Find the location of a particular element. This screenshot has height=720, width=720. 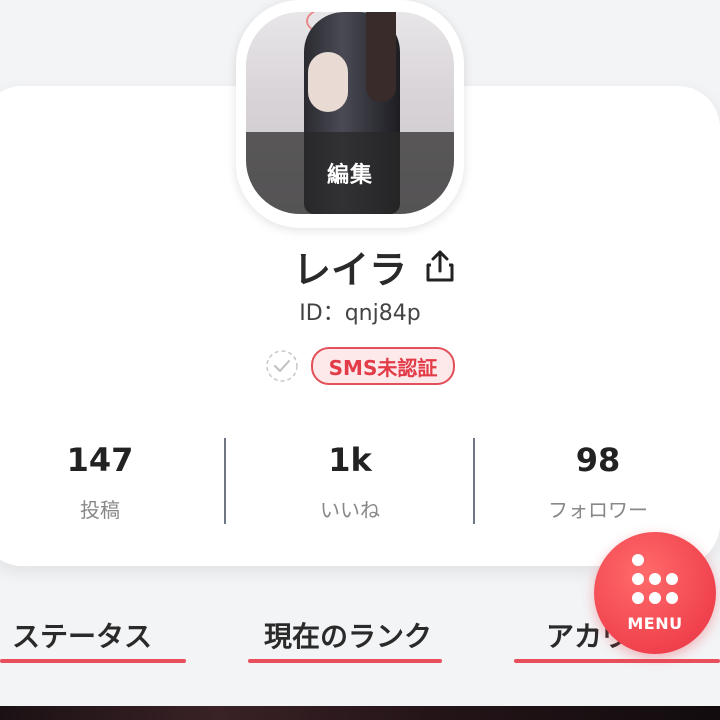

menu-button: MENU is located at coordinates (655, 593).